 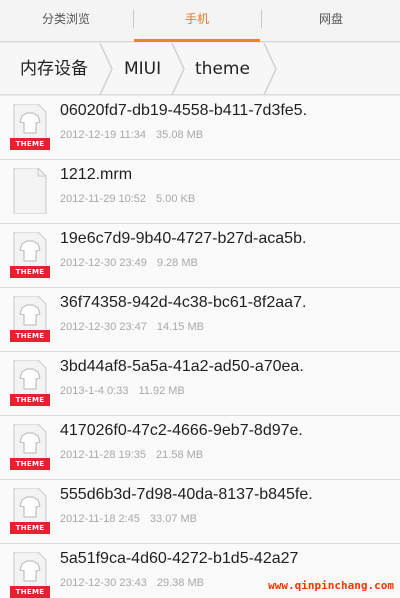 I want to click on file-date: 2013-1-4 0:33, so click(x=94, y=391).